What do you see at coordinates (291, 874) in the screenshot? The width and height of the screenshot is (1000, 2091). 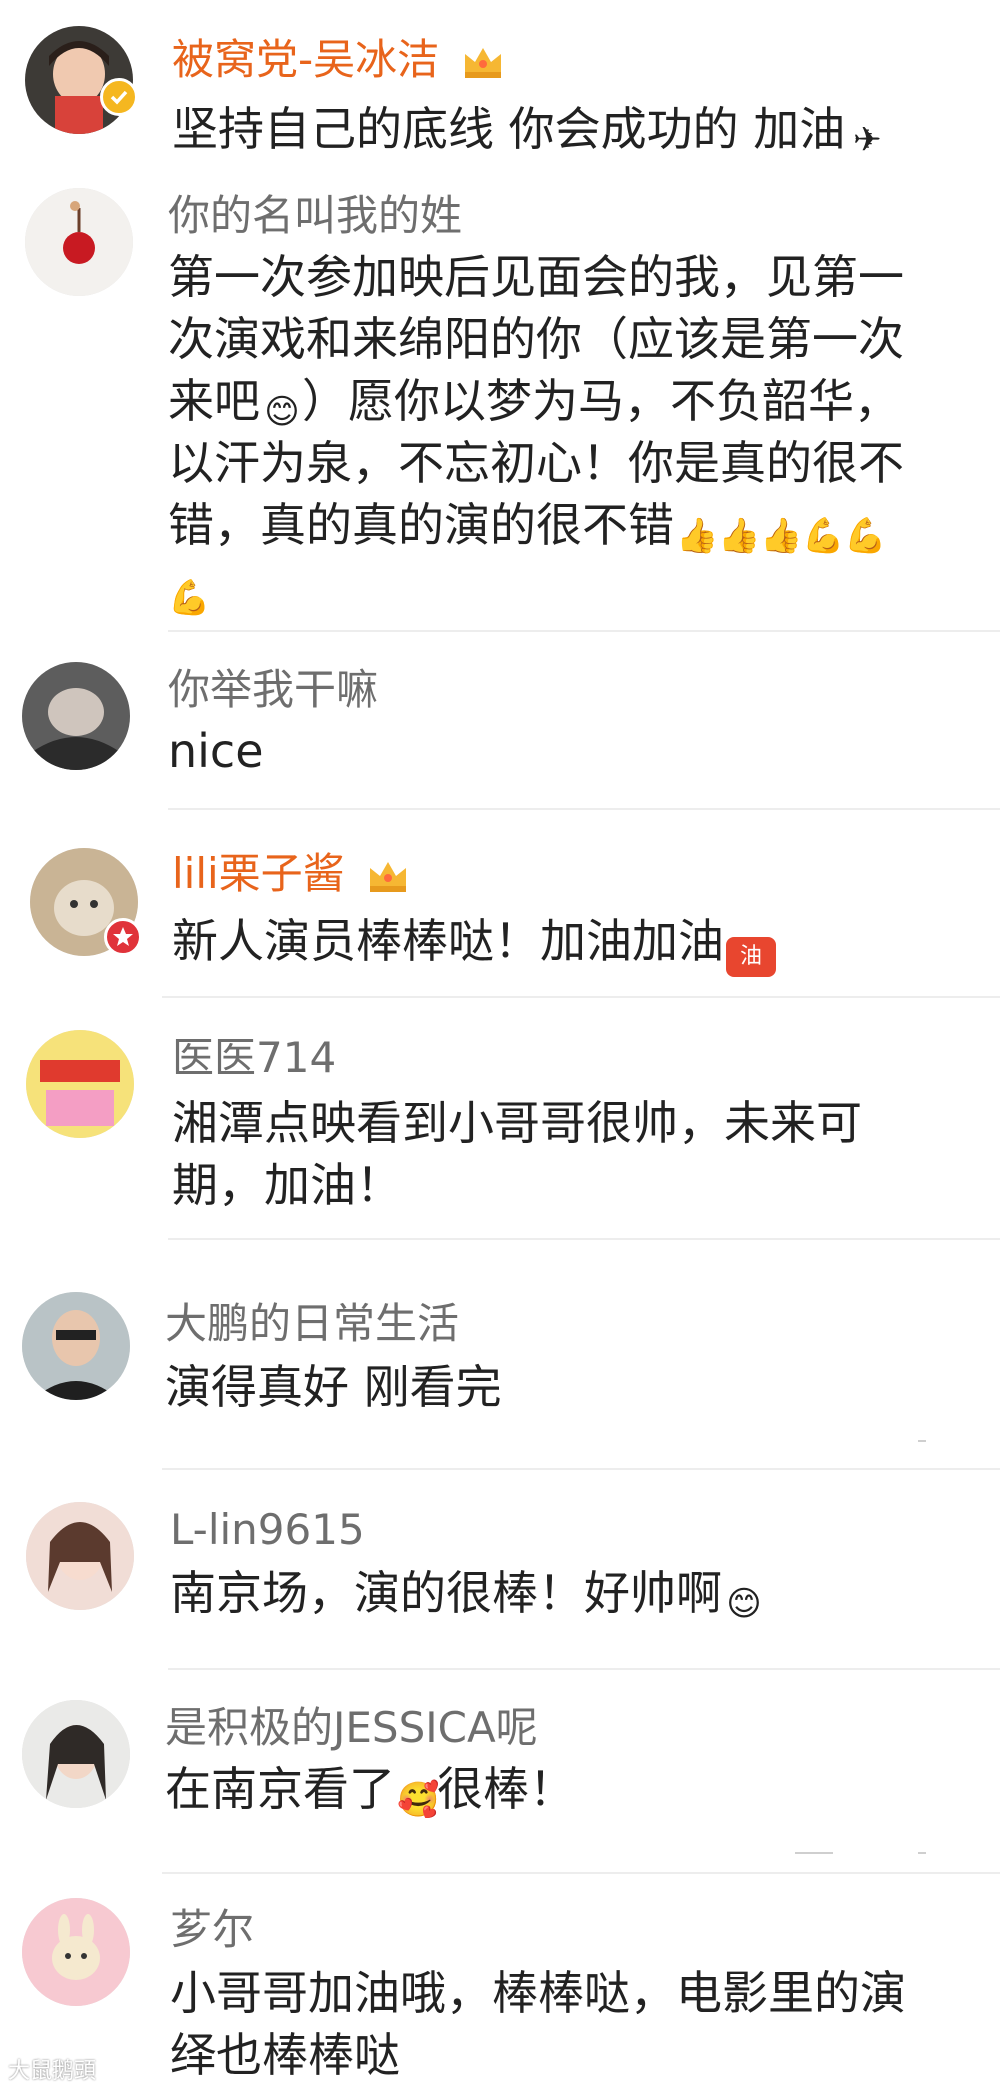 I see `username: lili栗子酱` at bounding box center [291, 874].